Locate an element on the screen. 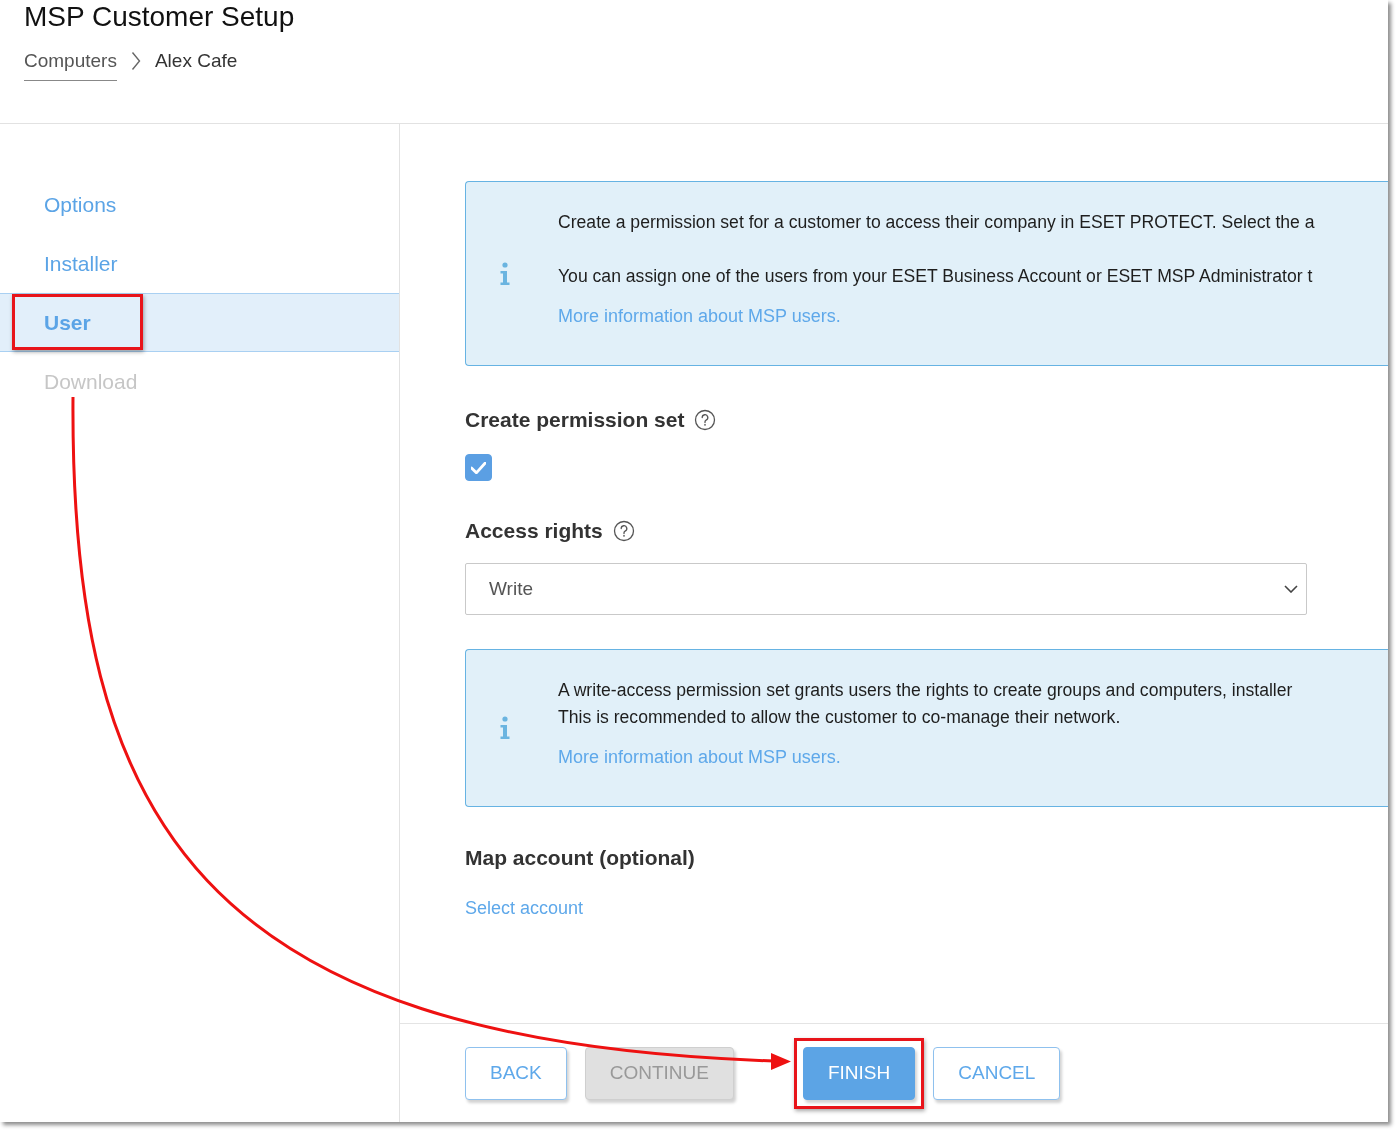 This screenshot has width=1398, height=1131. wizard-button: BACK is located at coordinates (516, 1073).